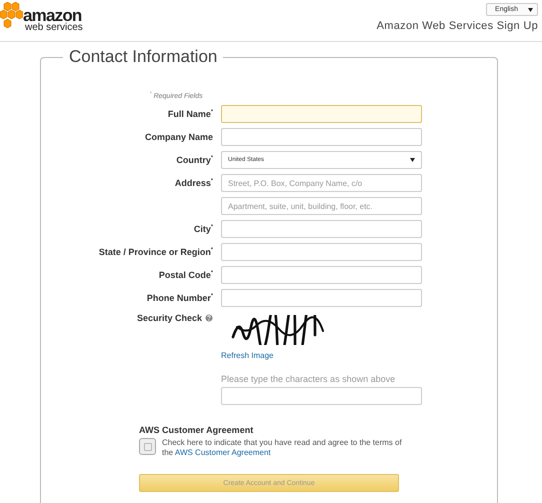 The height and width of the screenshot is (503, 542). I want to click on page-title: Amazon Web Services Sign Up, so click(457, 26).